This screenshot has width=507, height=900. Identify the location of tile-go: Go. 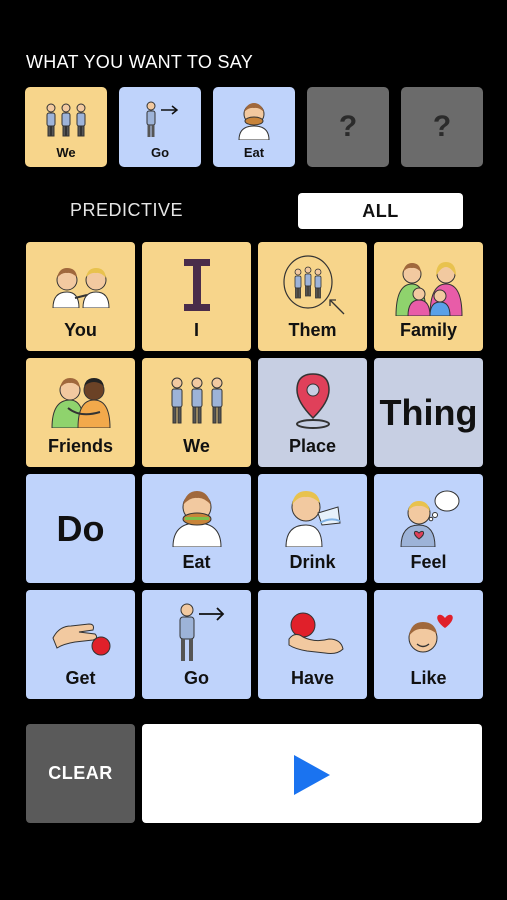
(196, 644).